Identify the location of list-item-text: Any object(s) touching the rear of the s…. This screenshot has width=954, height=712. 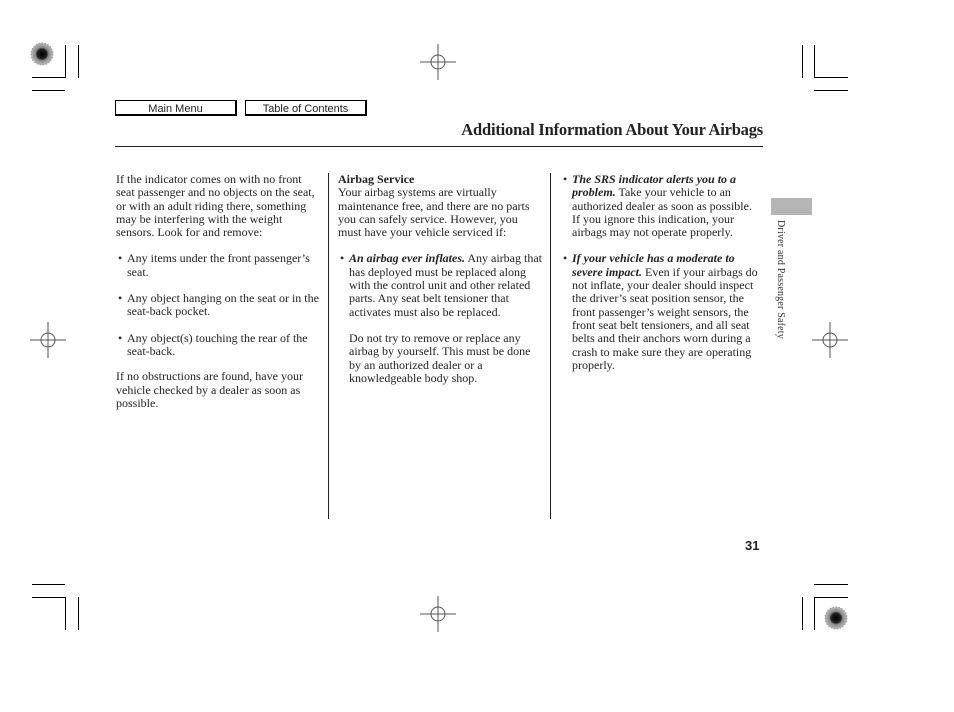
(217, 344).